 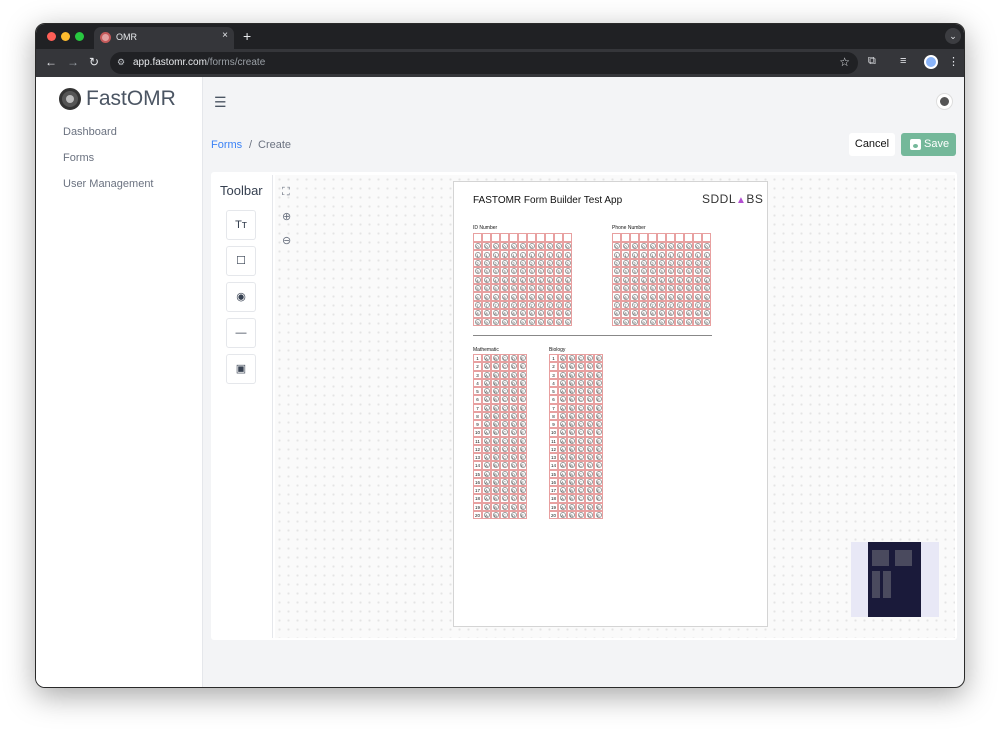 I want to click on menu-toggle-icon: ☰, so click(x=220, y=102).